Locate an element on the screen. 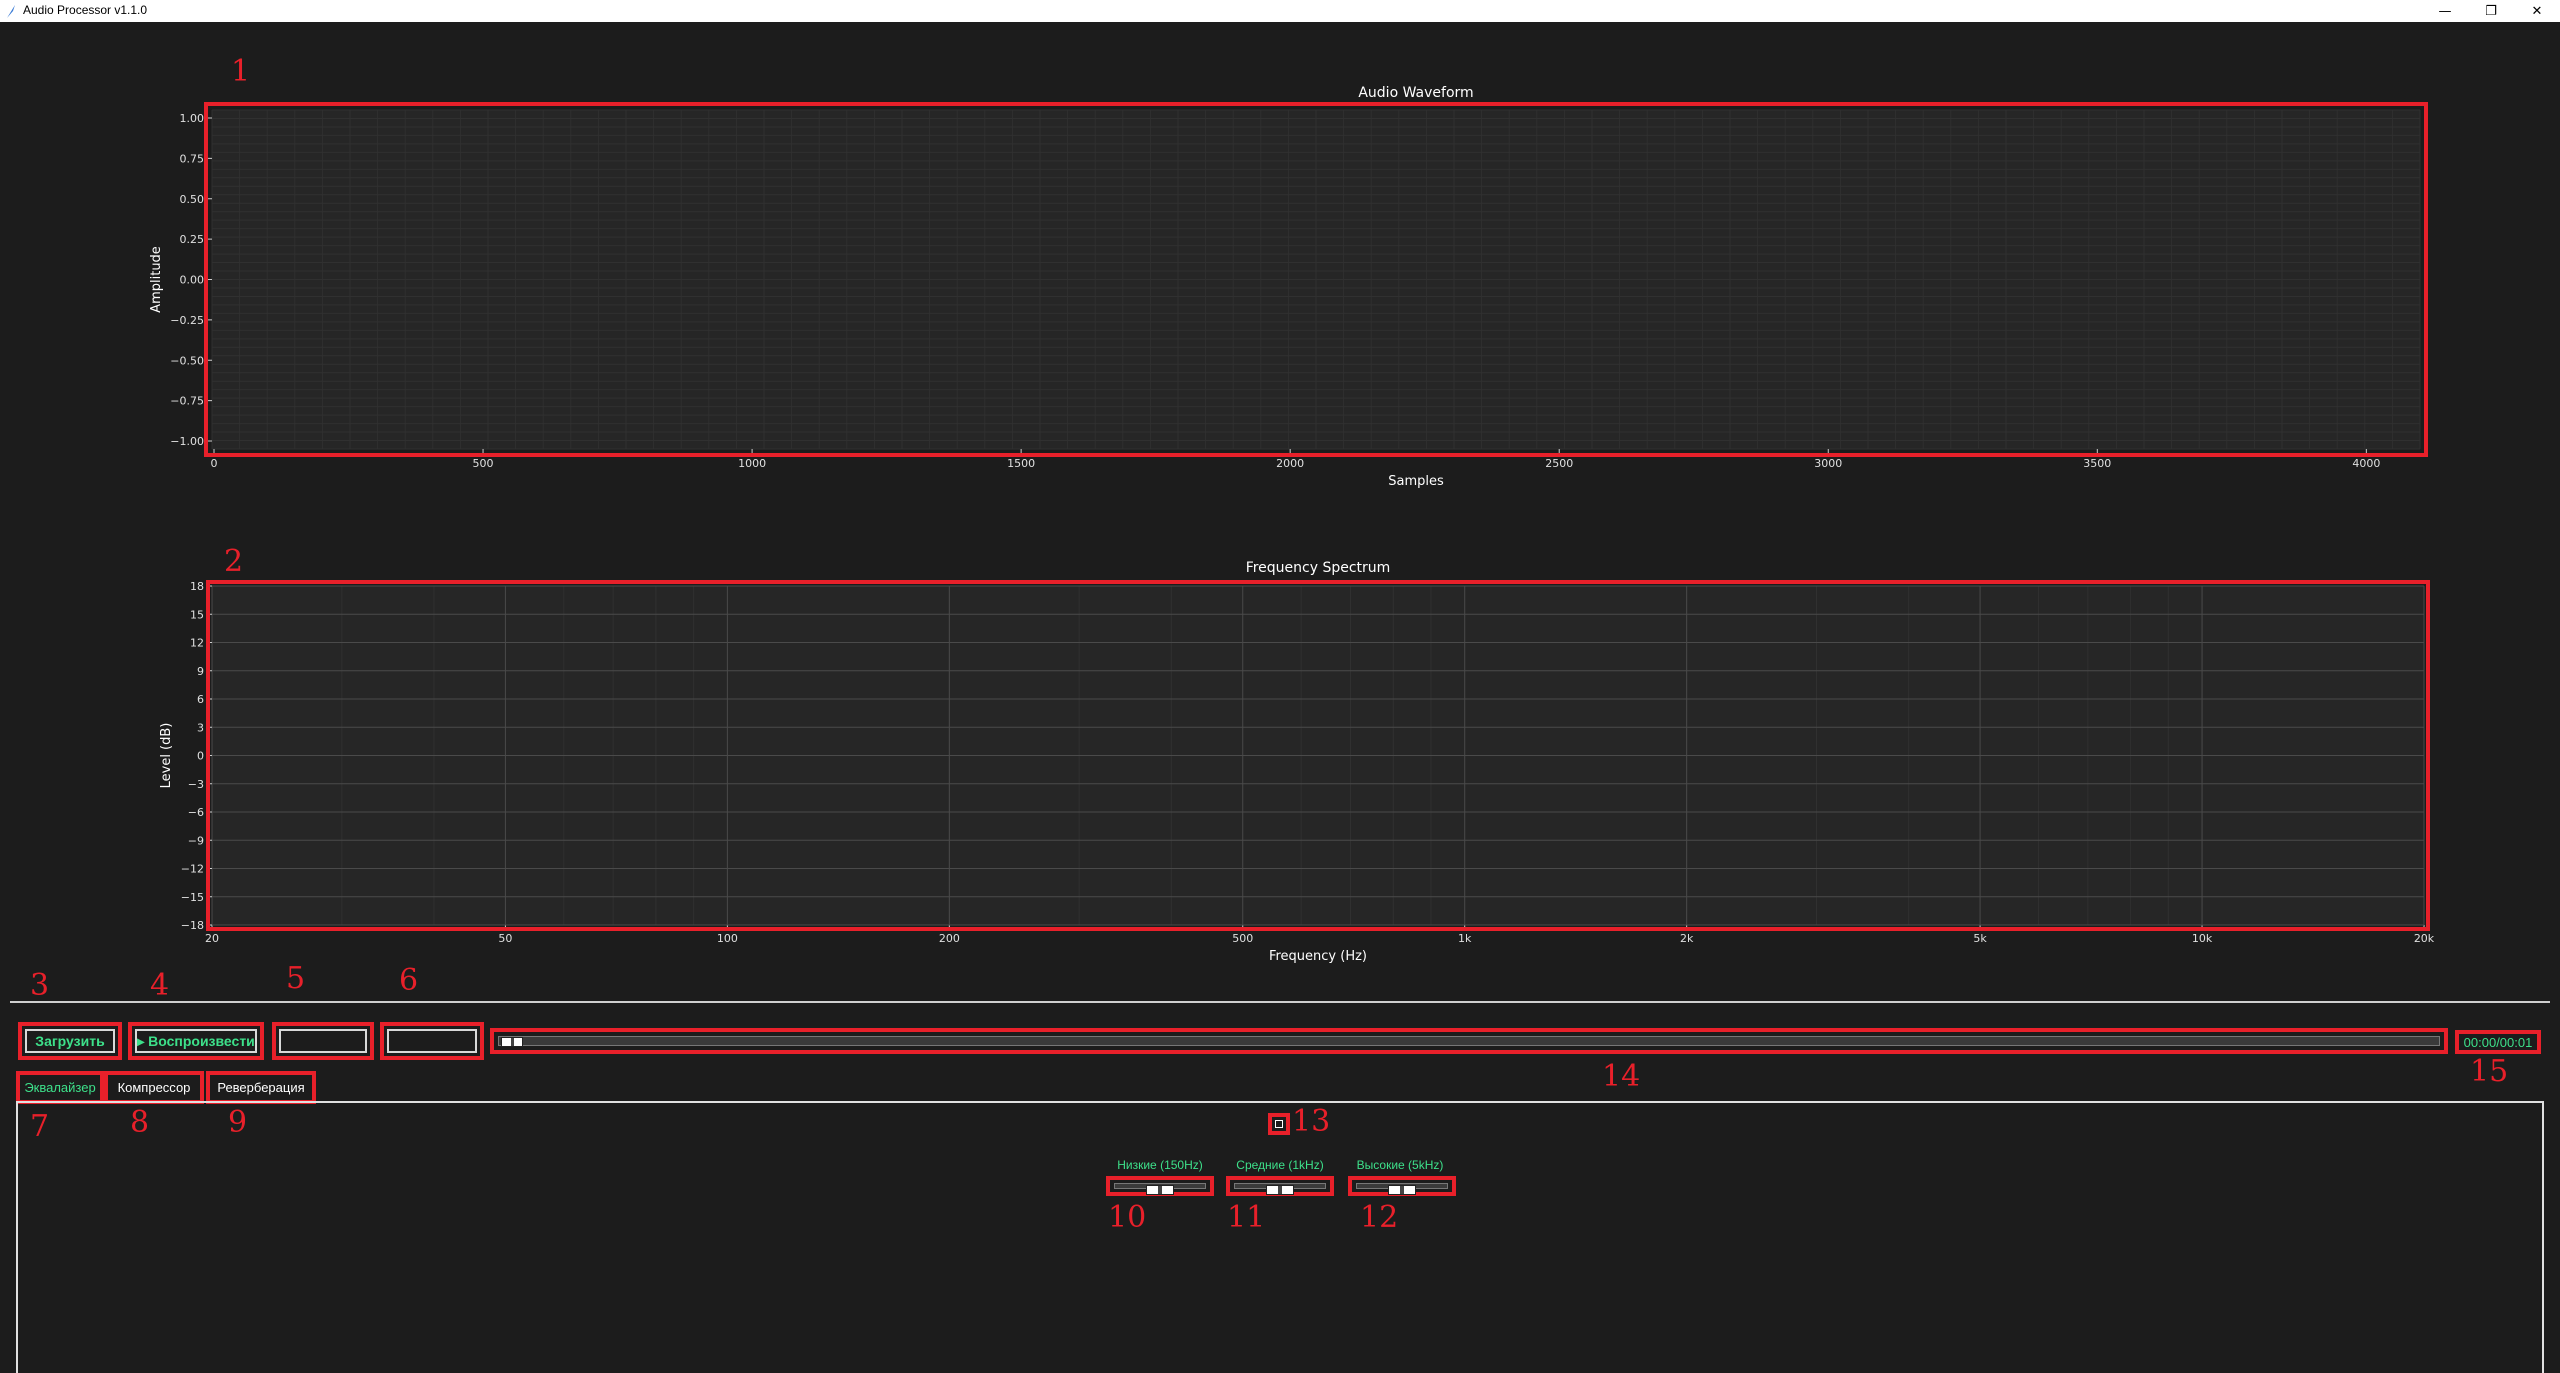 Image resolution: width=2560 pixels, height=1373 pixels. eq-high-slider is located at coordinates (1402, 1186).